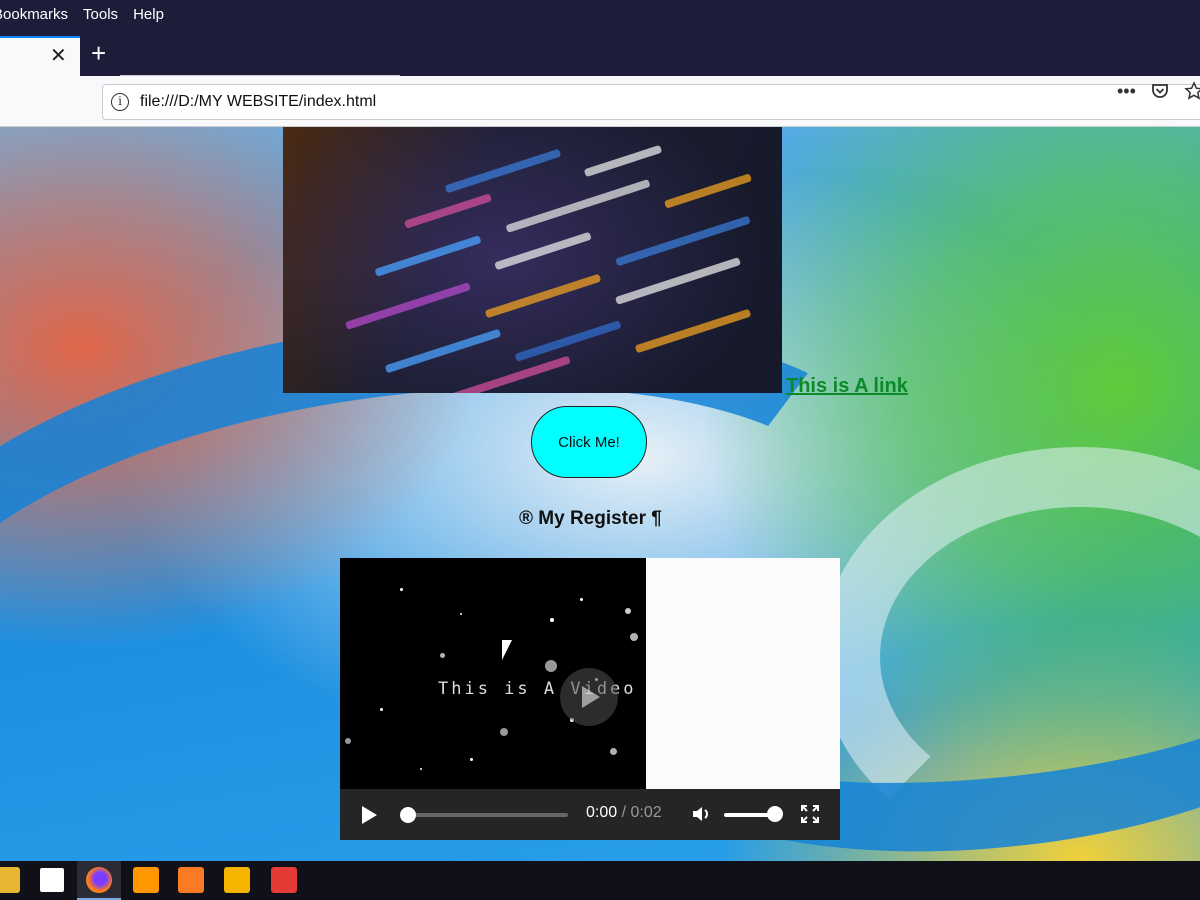 Image resolution: width=1200 pixels, height=900 pixels. Describe the element at coordinates (589, 442) in the screenshot. I see `click-me-button: Click Me!` at that location.